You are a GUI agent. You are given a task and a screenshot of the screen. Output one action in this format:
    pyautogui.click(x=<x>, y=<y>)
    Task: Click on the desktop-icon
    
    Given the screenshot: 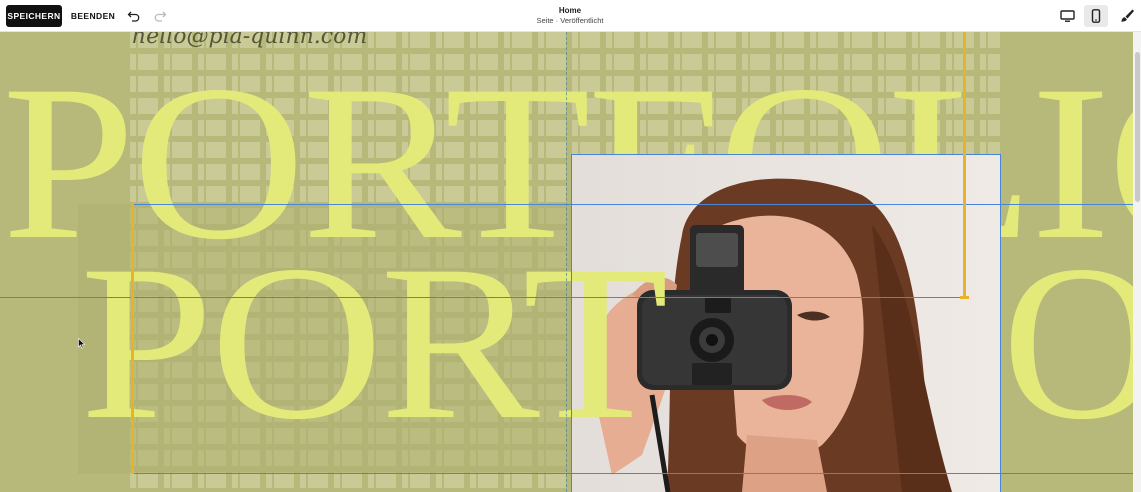 What is the action you would take?
    pyautogui.click(x=1067, y=16)
    